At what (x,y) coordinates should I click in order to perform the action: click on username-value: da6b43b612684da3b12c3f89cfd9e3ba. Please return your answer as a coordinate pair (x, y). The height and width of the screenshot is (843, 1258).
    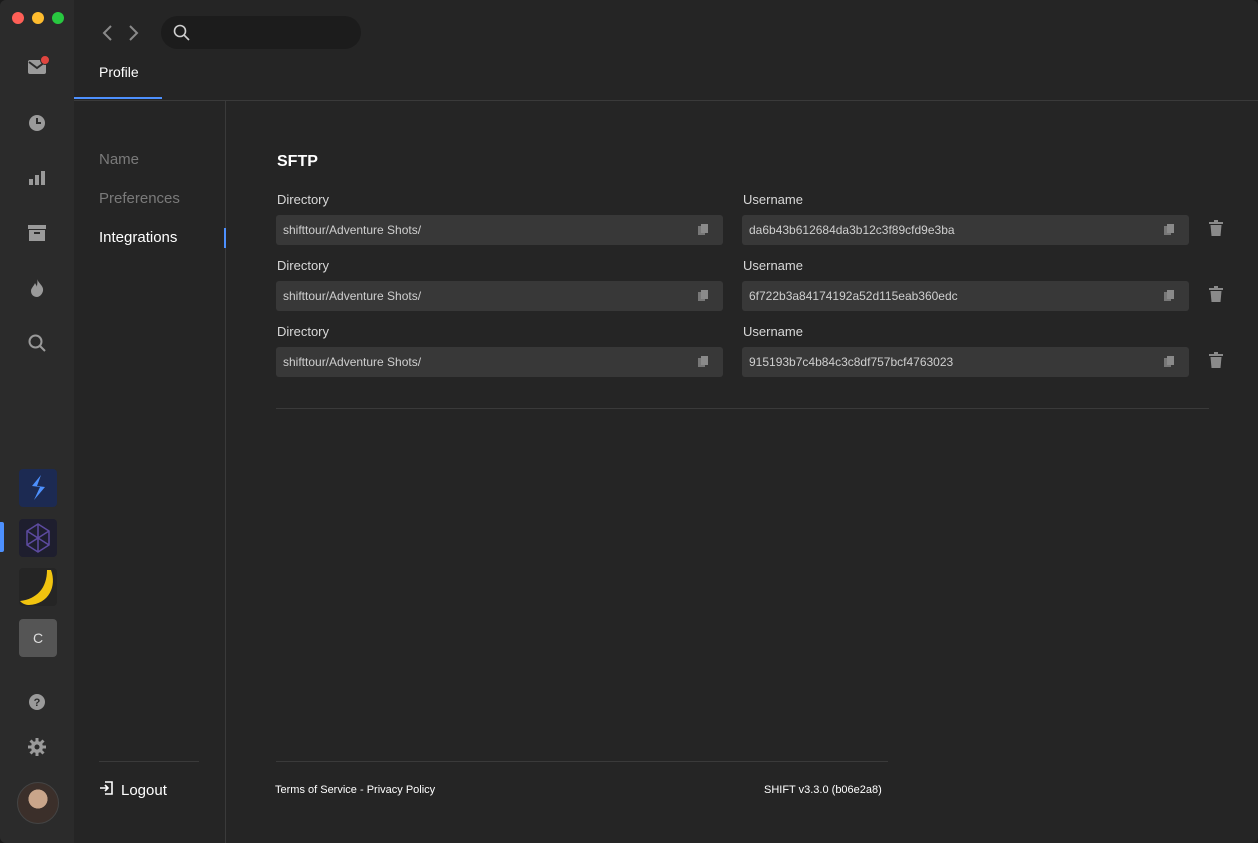
    Looking at the image, I should click on (852, 230).